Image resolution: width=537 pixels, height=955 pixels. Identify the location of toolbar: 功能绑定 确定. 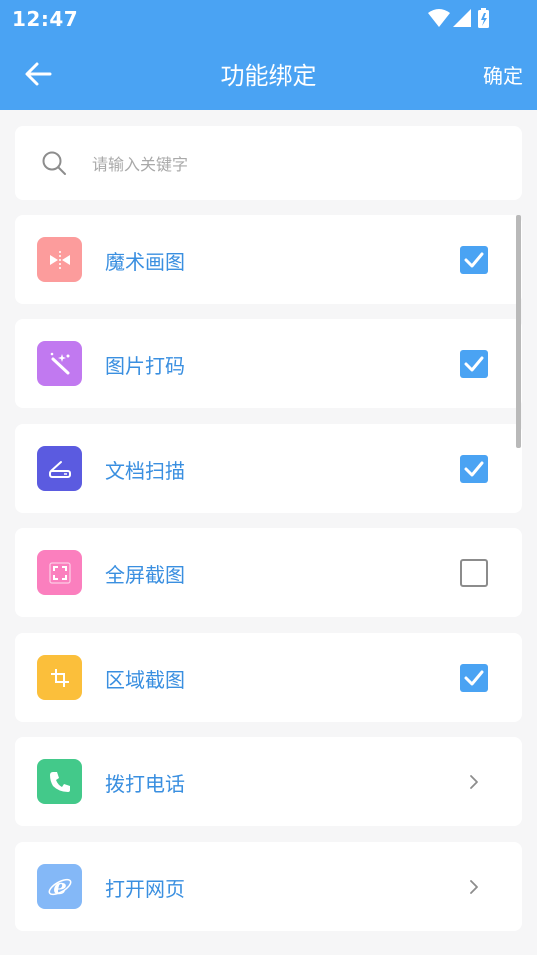
(268, 73).